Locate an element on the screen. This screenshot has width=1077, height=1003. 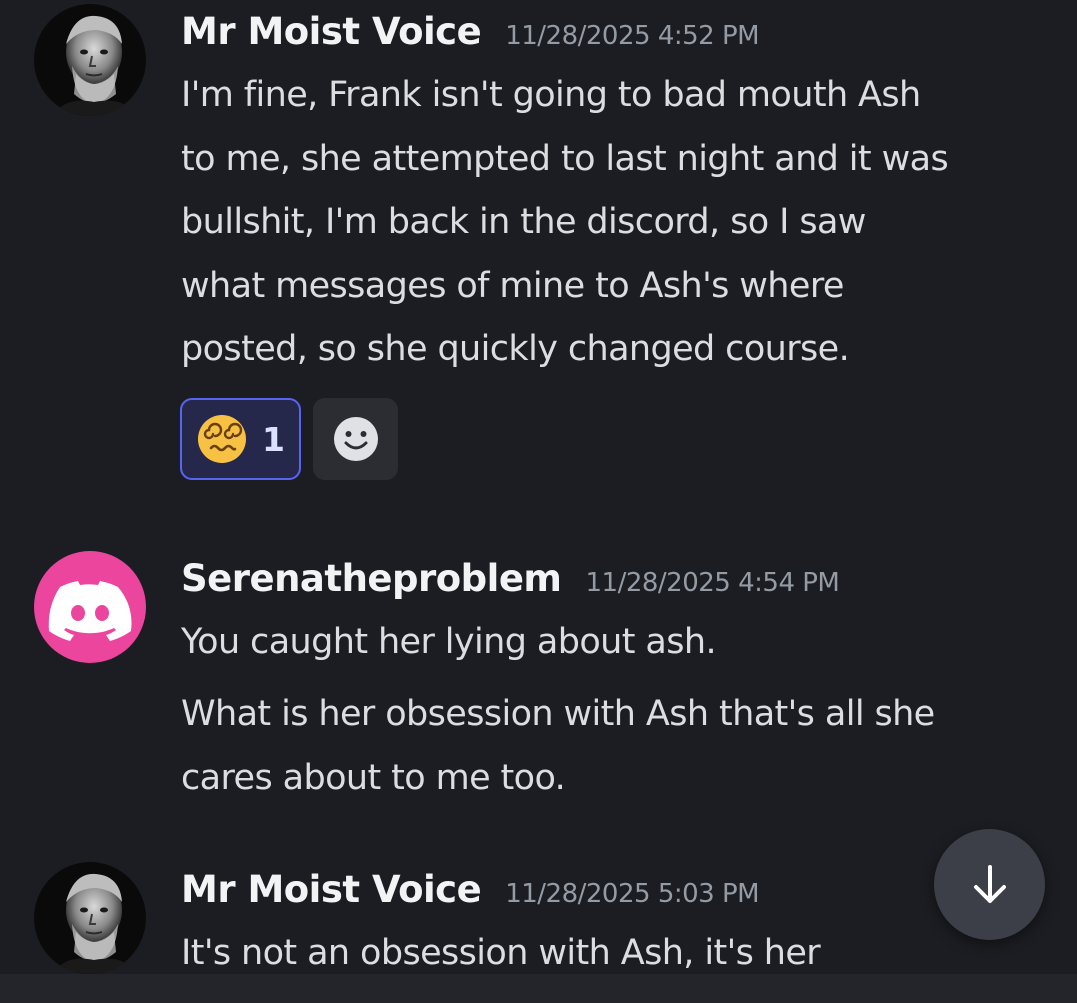
message-line: what messages of mine to Ash's where is located at coordinates (512, 285).